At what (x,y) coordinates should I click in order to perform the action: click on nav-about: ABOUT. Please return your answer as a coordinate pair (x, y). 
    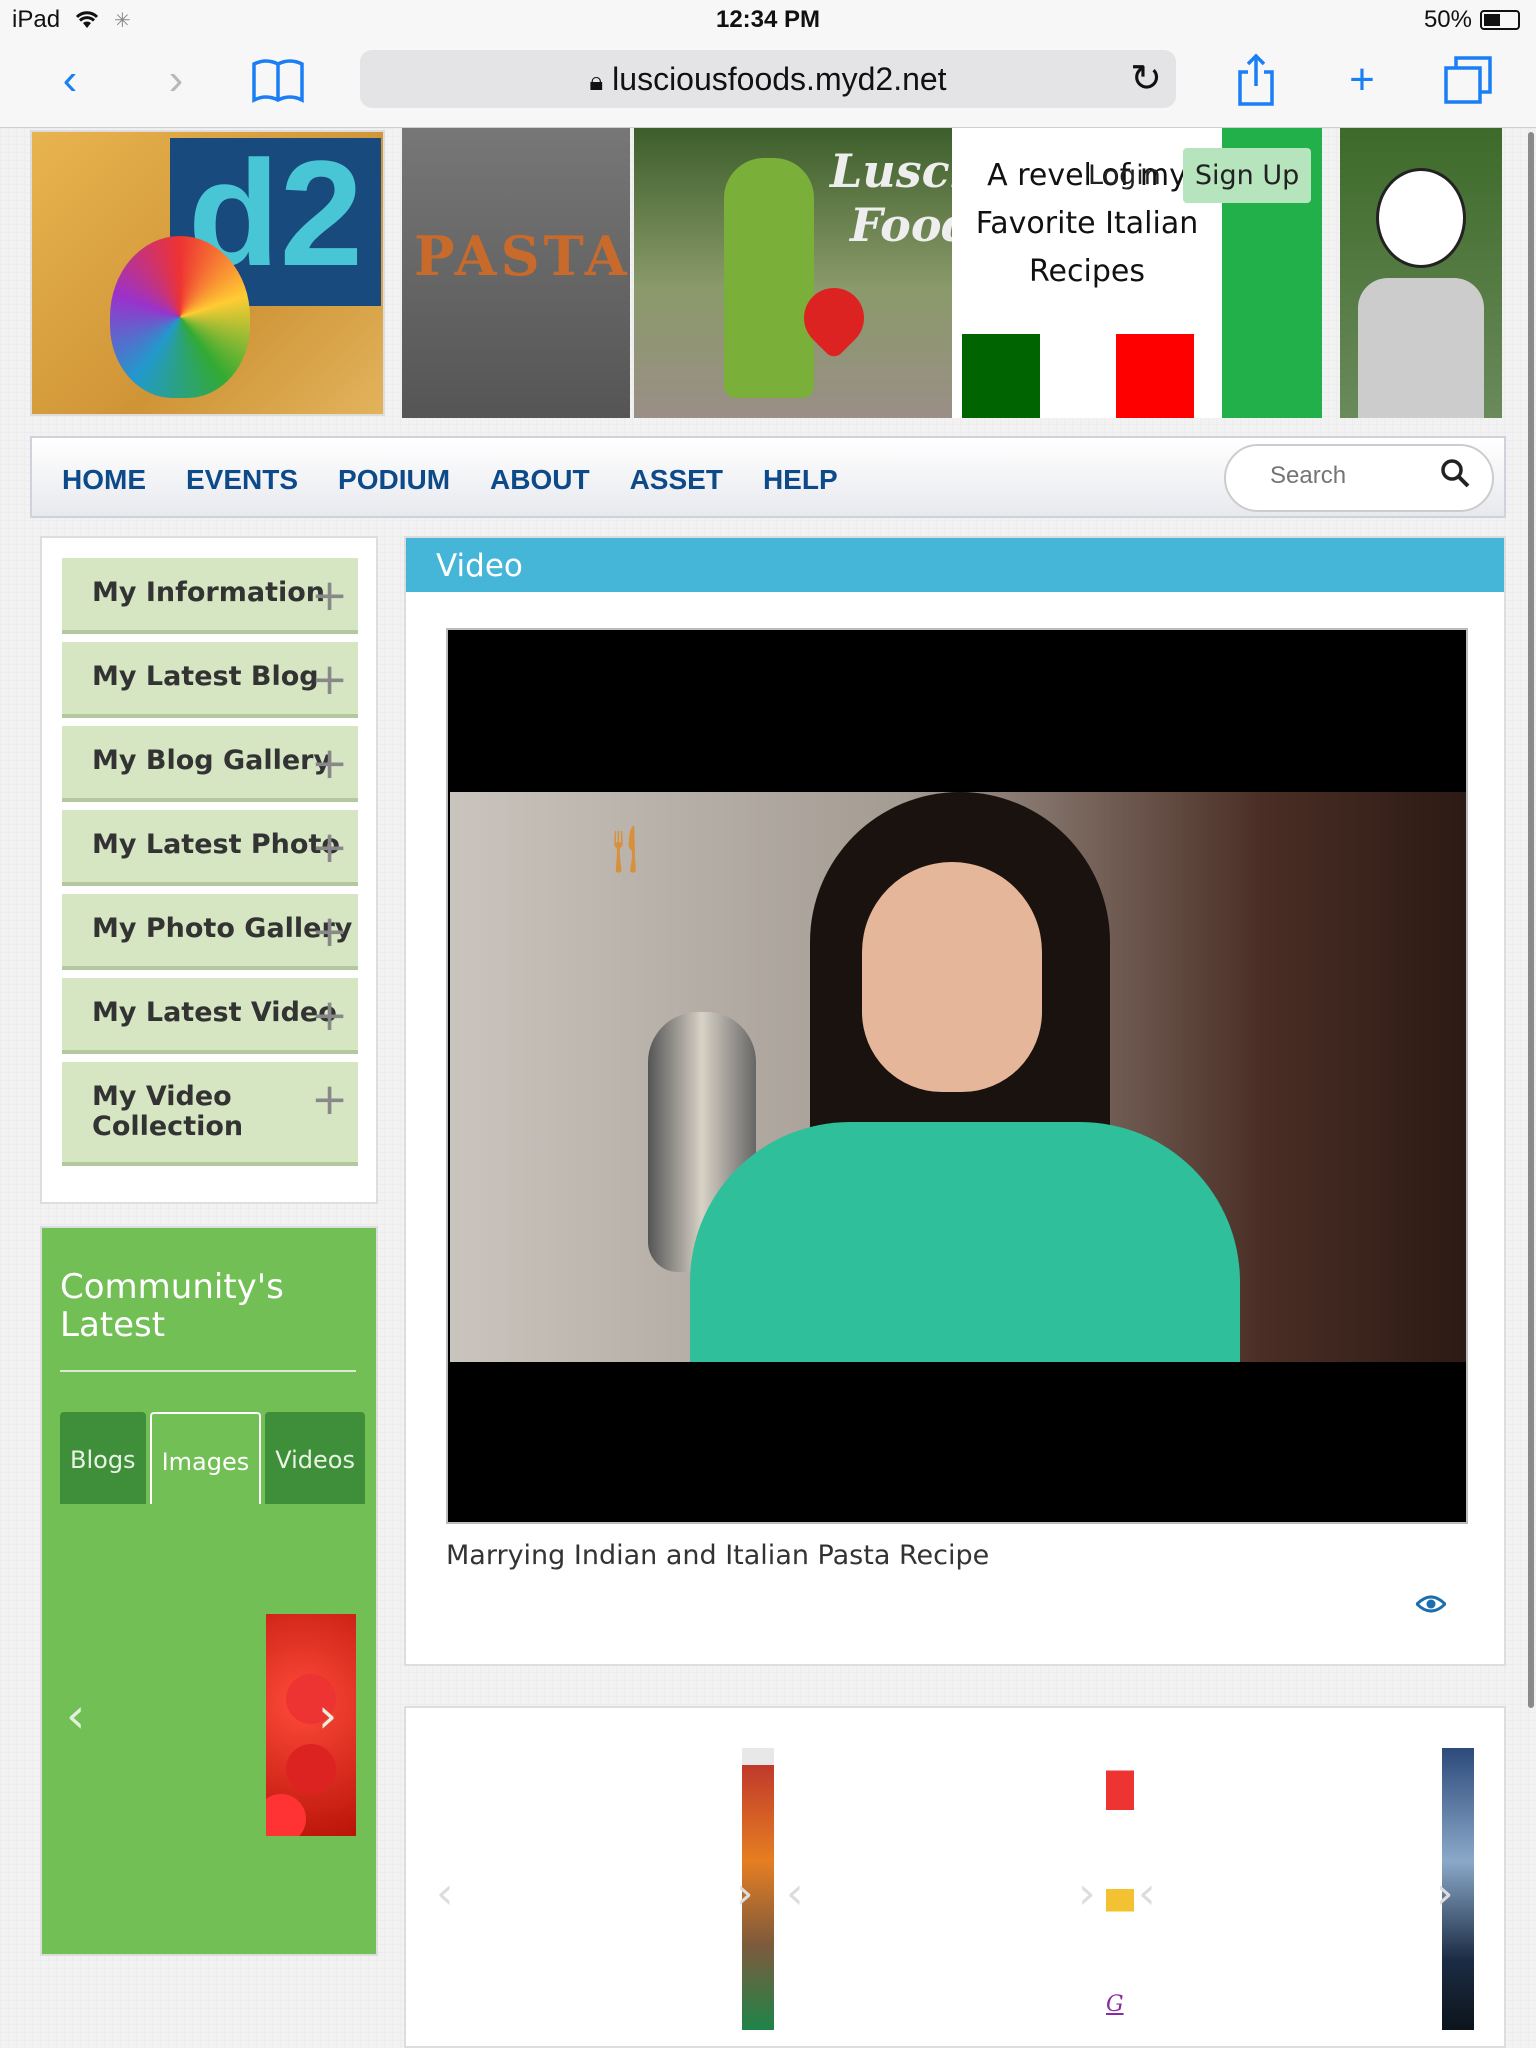
    Looking at the image, I should click on (540, 480).